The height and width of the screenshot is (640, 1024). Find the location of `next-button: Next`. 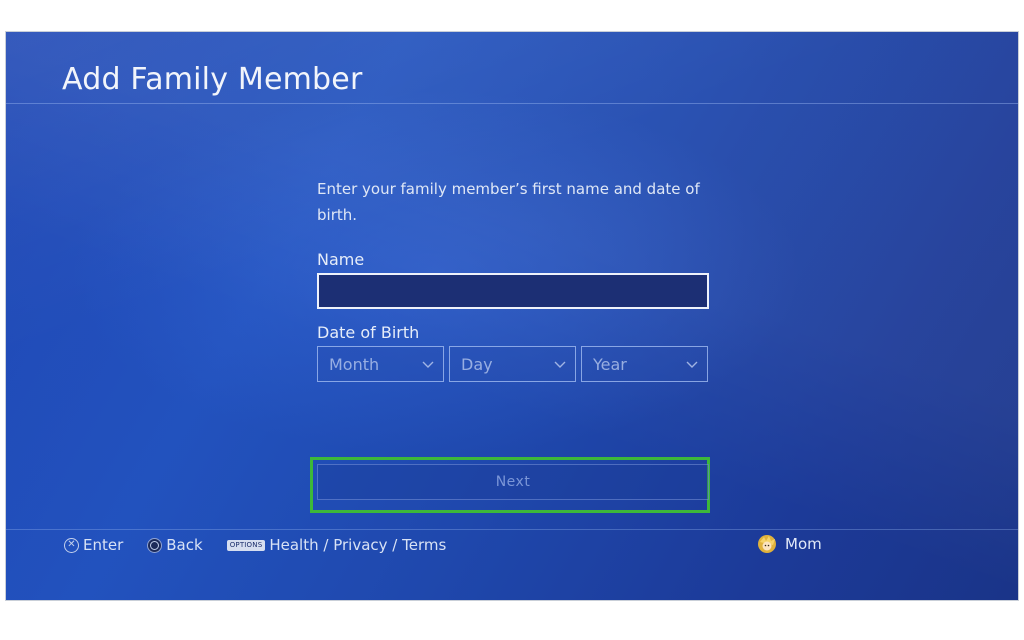

next-button: Next is located at coordinates (513, 482).